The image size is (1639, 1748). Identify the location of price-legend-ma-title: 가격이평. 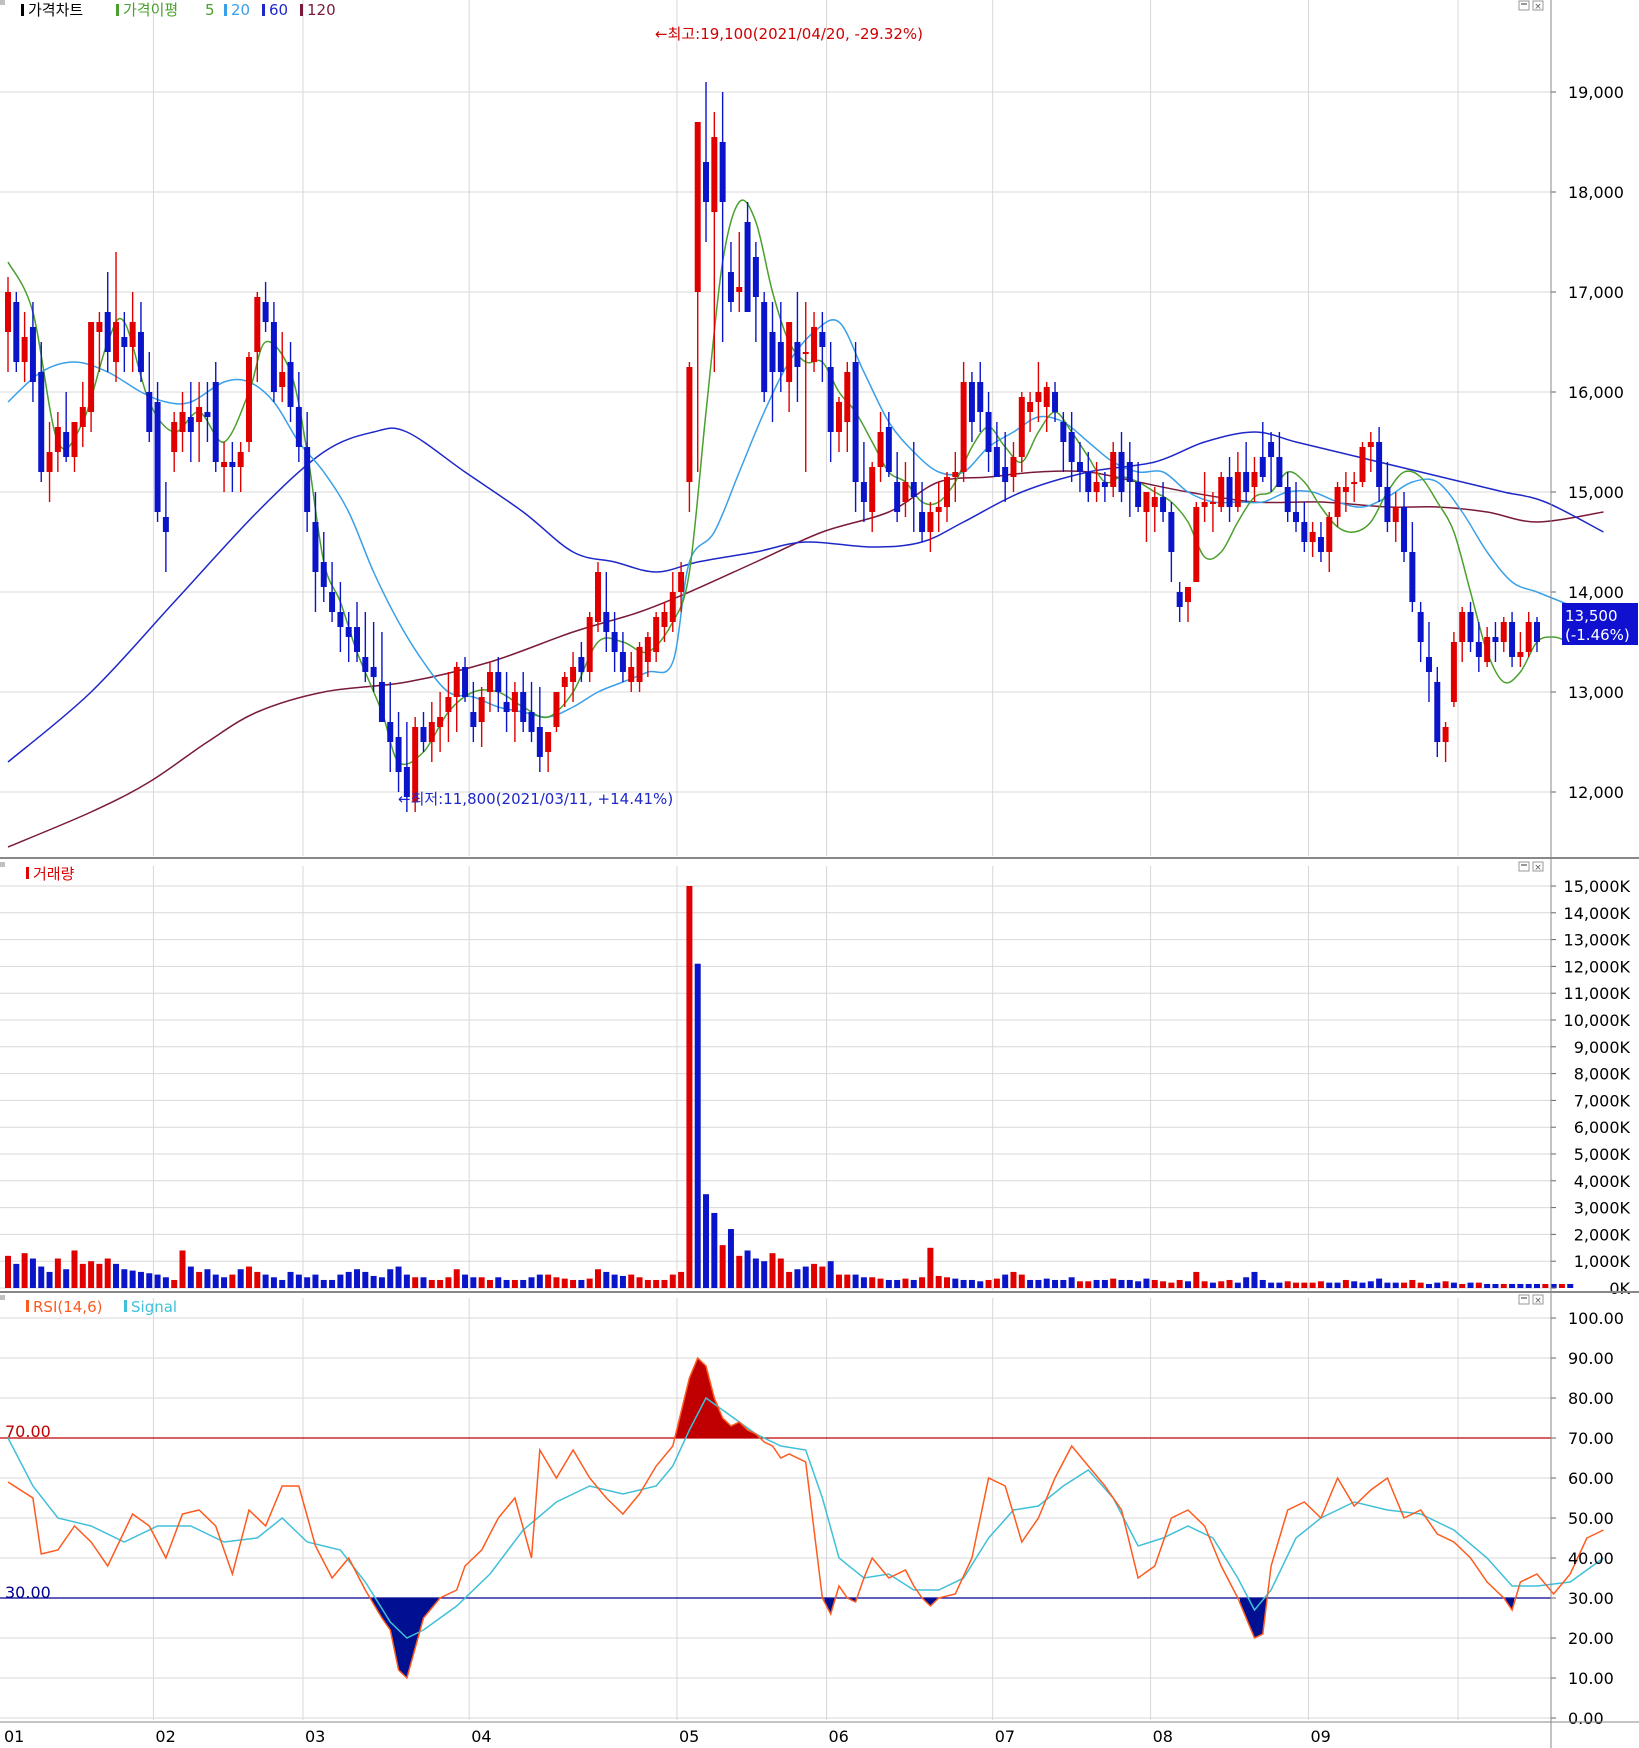
(150, 10).